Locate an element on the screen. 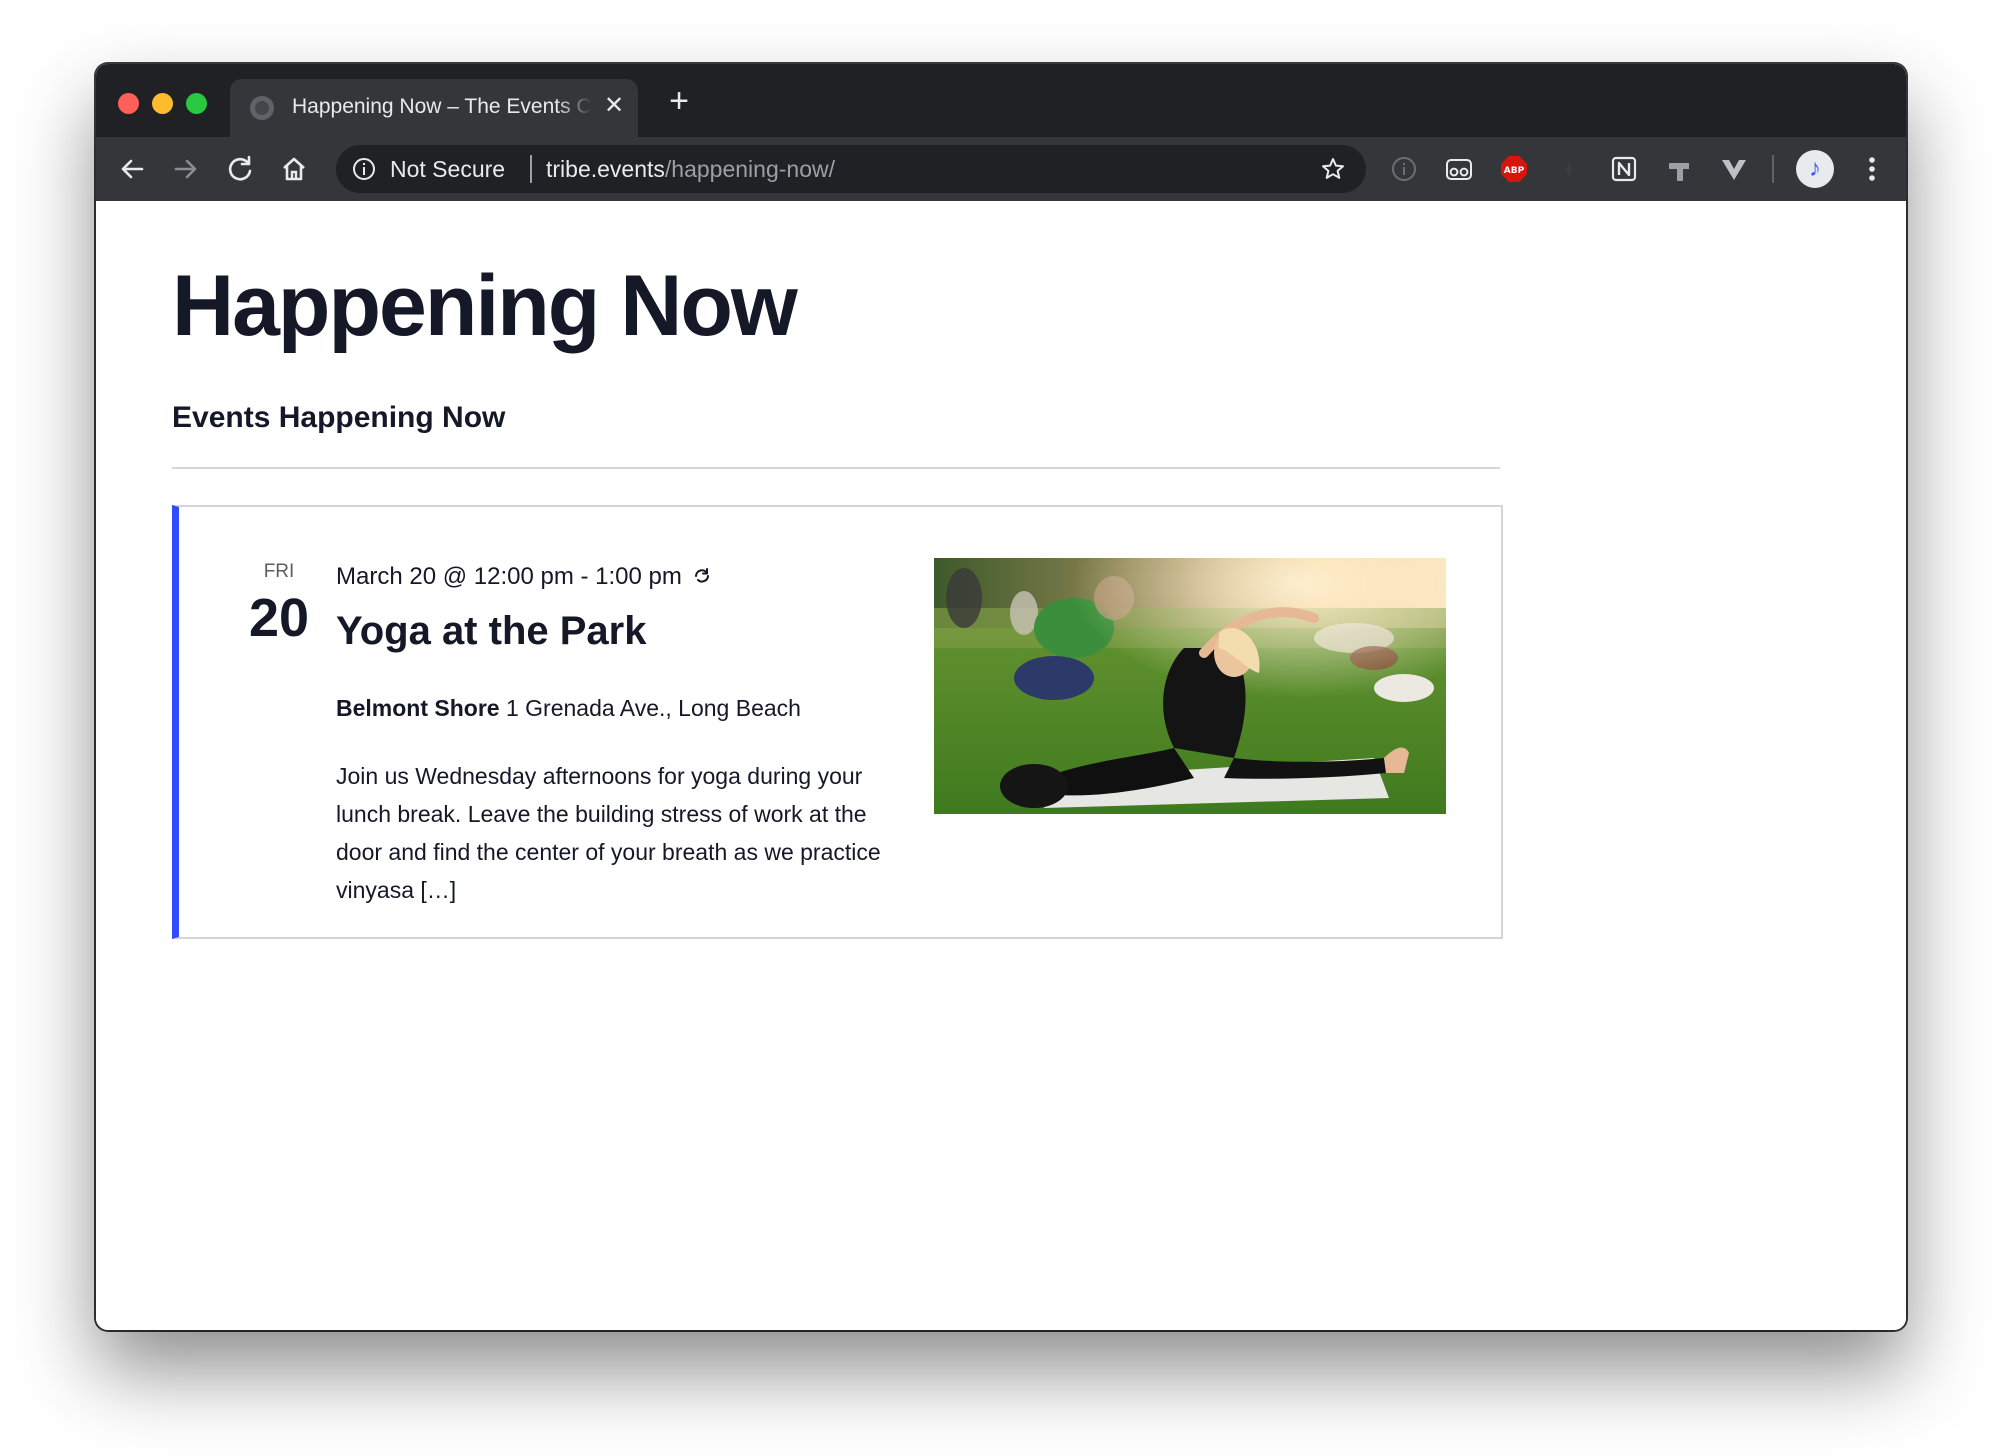 This screenshot has height=1456, width=2000. forward-button is located at coordinates (186, 169).